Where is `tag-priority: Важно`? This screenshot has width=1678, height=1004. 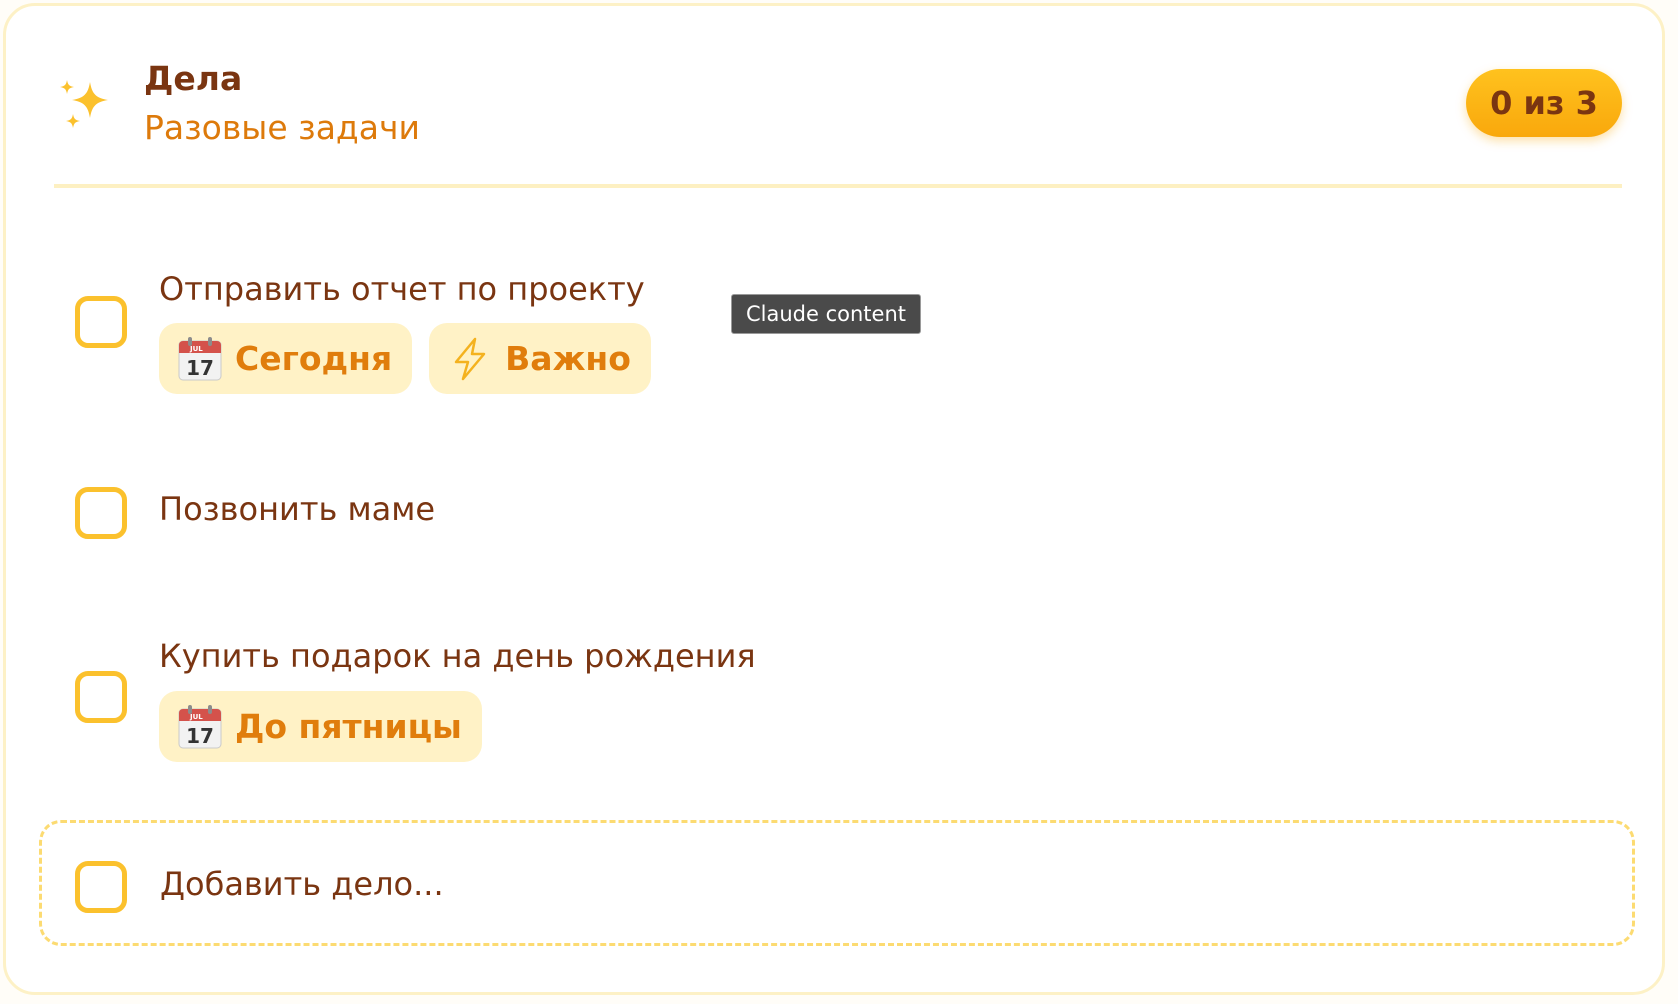
tag-priority: Важно is located at coordinates (540, 358).